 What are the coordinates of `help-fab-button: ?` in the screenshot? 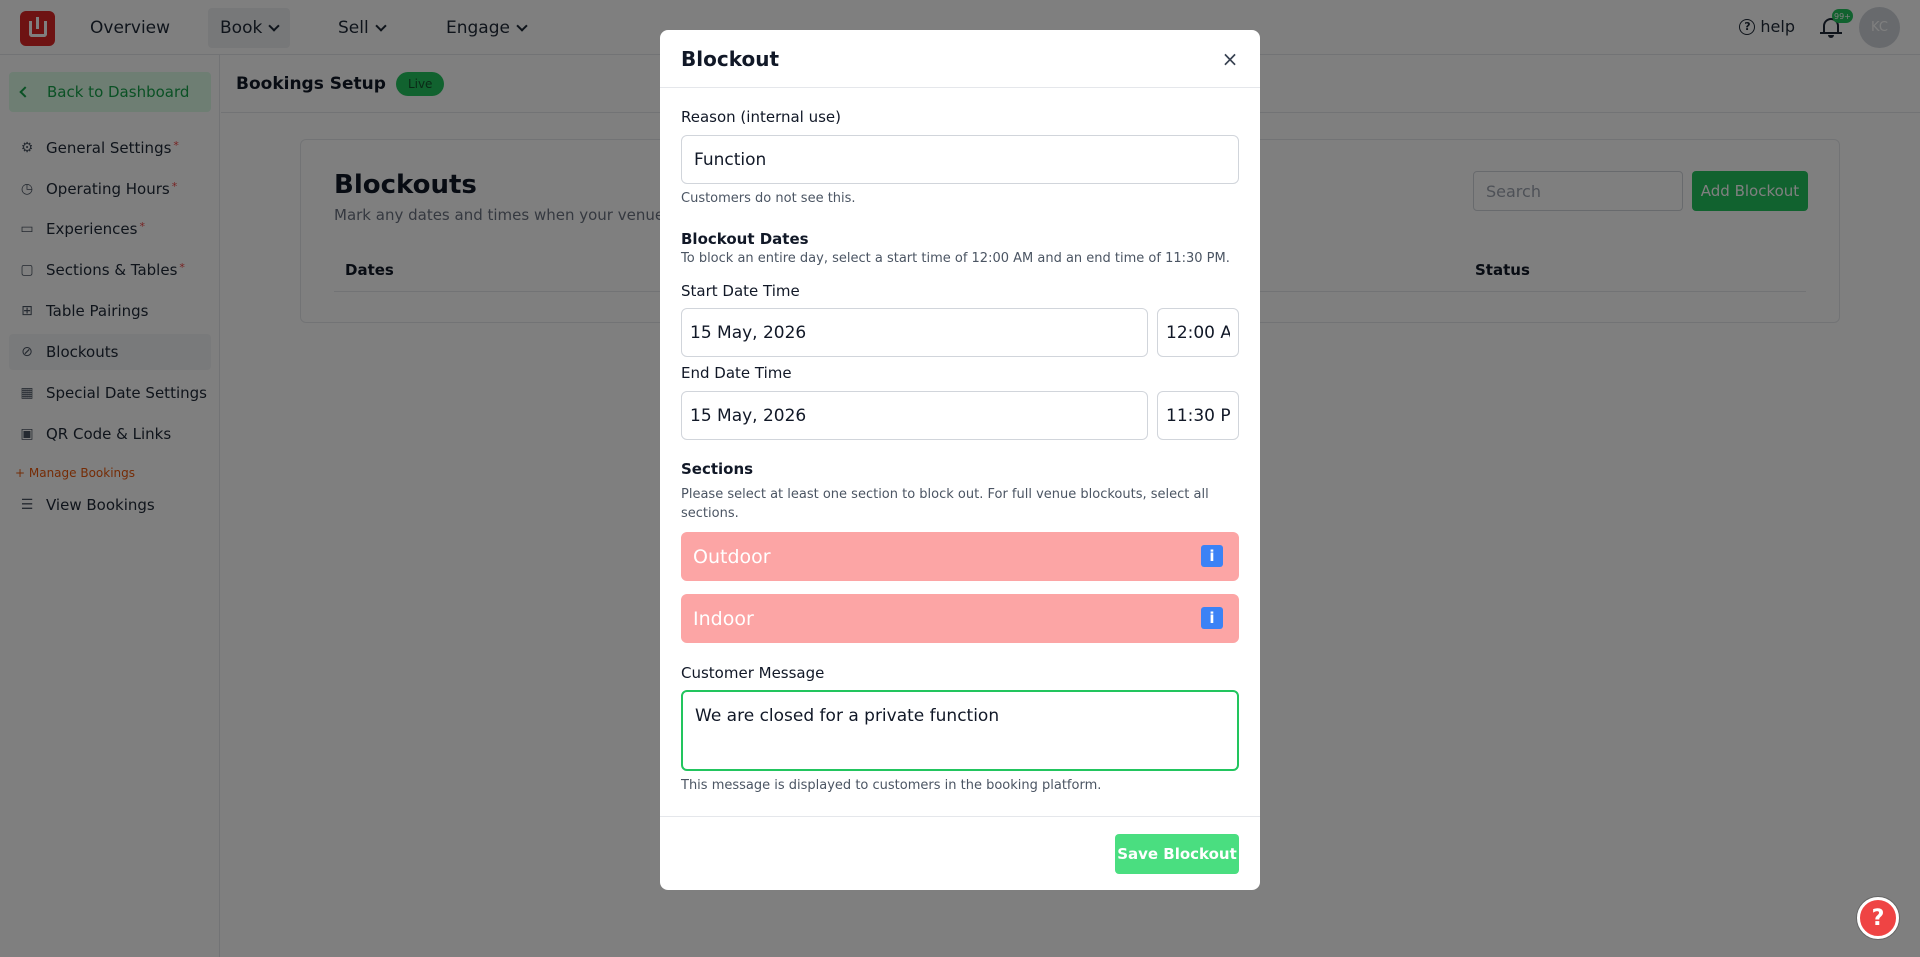 It's located at (1878, 918).